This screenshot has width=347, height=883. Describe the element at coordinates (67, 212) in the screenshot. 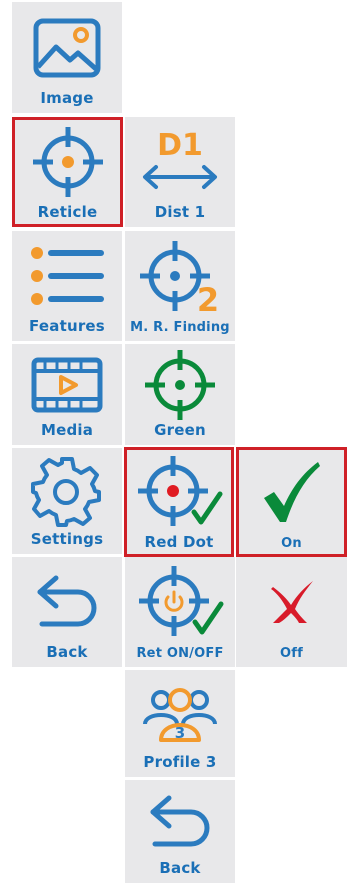

I see `menu-item-label: Reticle` at that location.